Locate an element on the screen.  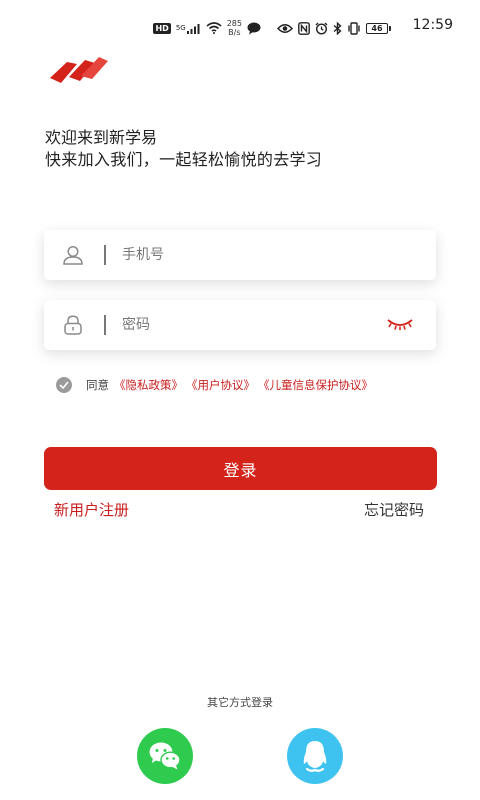
net-speed: 285 B/s is located at coordinates (234, 28).